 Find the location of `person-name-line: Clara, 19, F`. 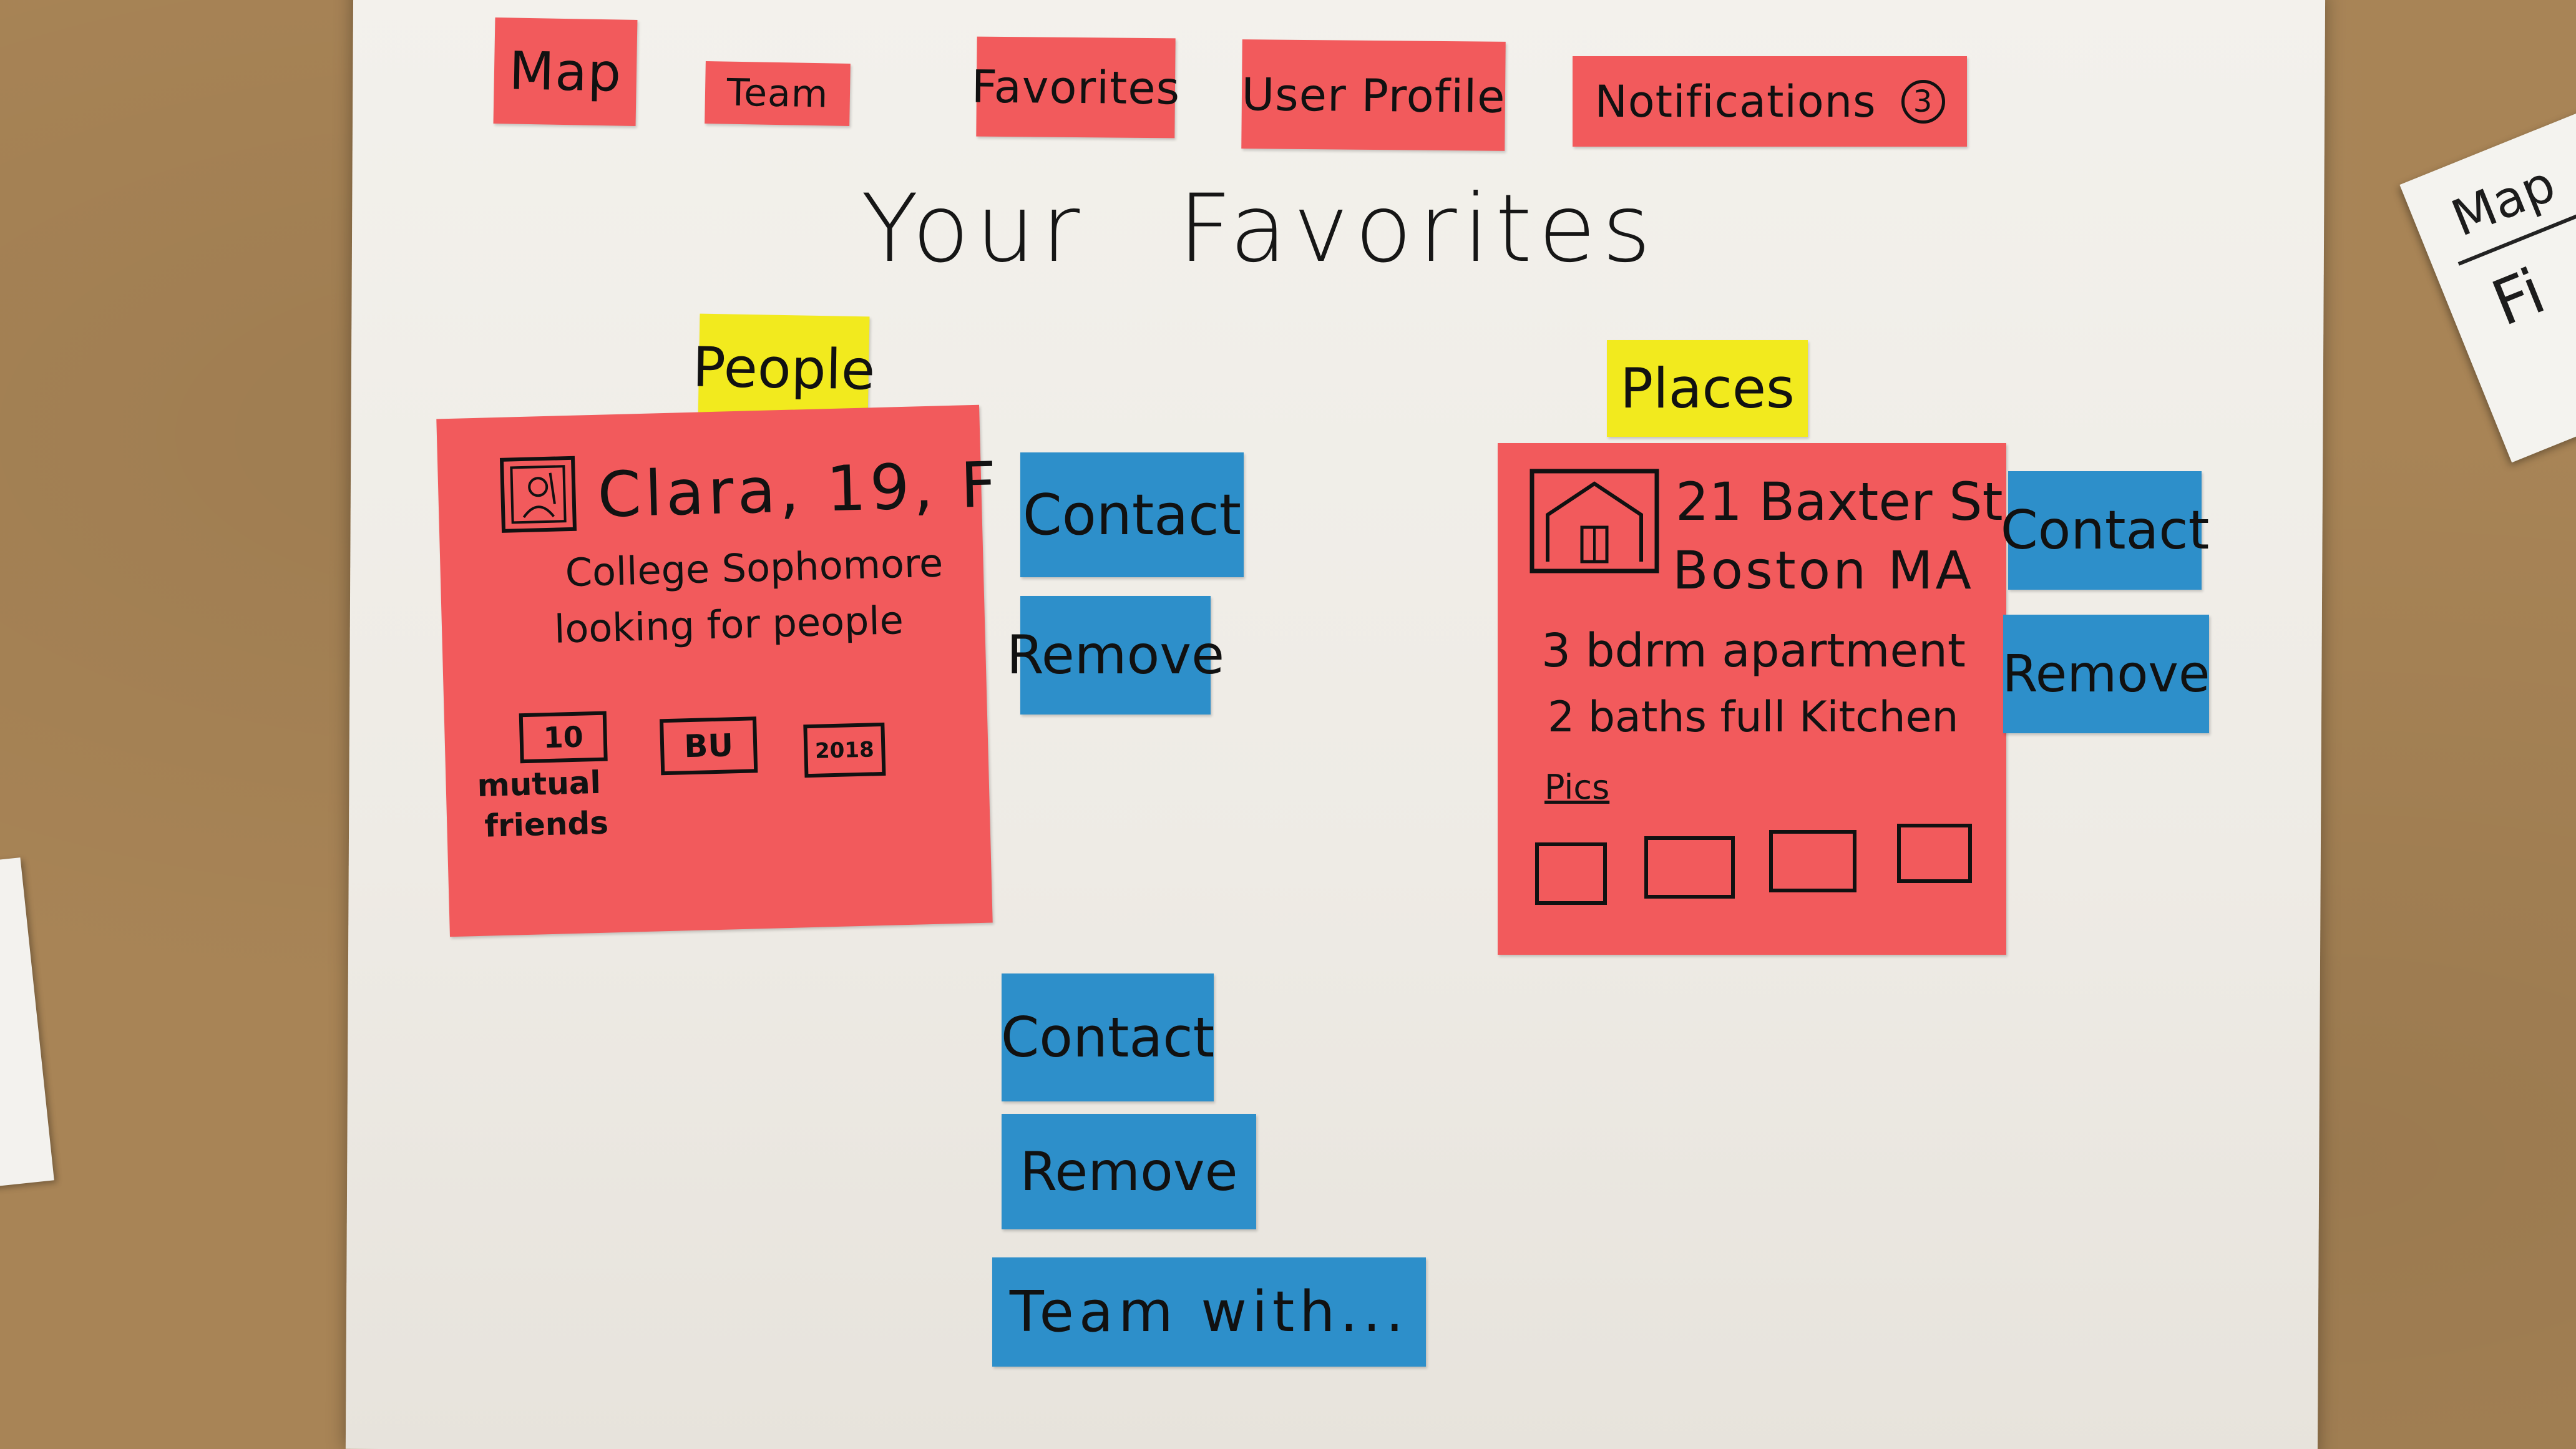

person-name-line: Clara, 19, F is located at coordinates (799, 489).